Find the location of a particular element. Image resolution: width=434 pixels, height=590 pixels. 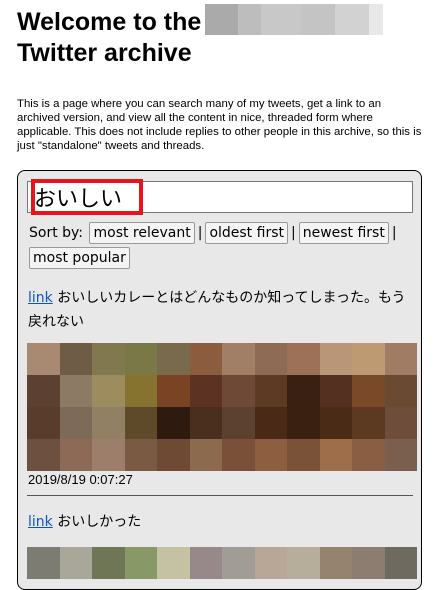

tweet-text: おいしかった is located at coordinates (99, 522).